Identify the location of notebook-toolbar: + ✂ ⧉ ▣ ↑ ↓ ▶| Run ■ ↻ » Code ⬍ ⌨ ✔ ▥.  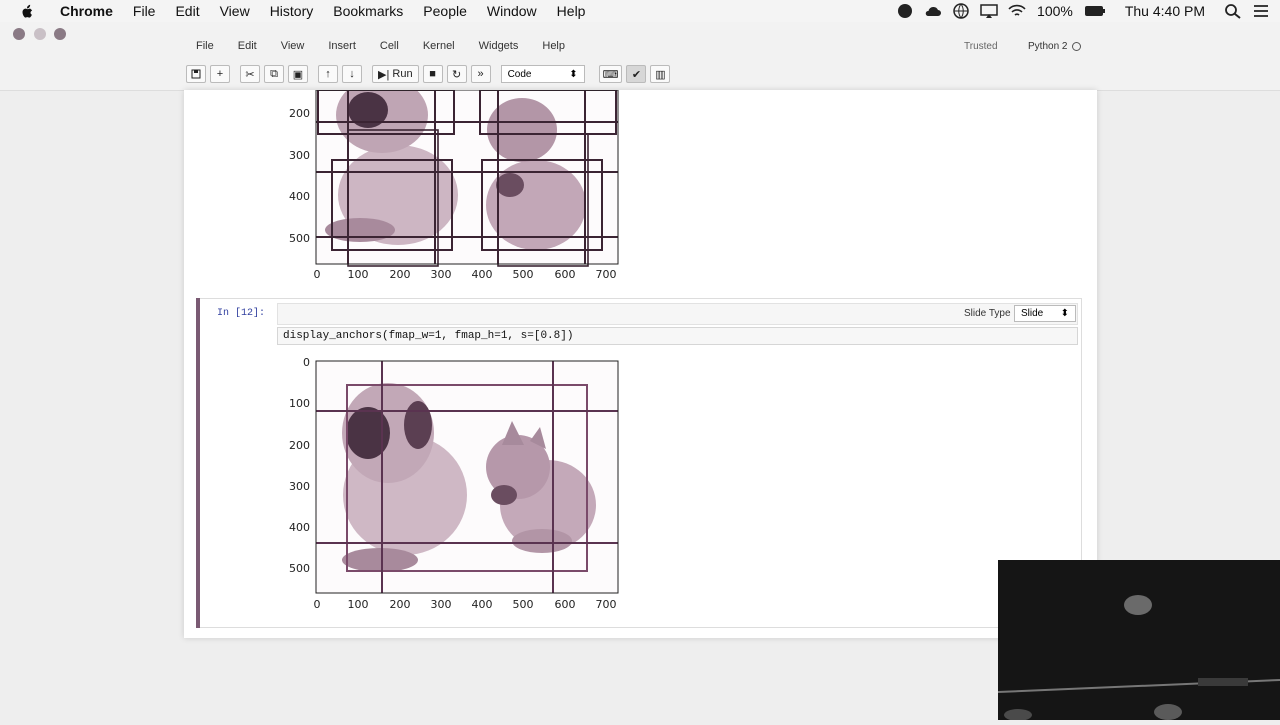
(430, 74).